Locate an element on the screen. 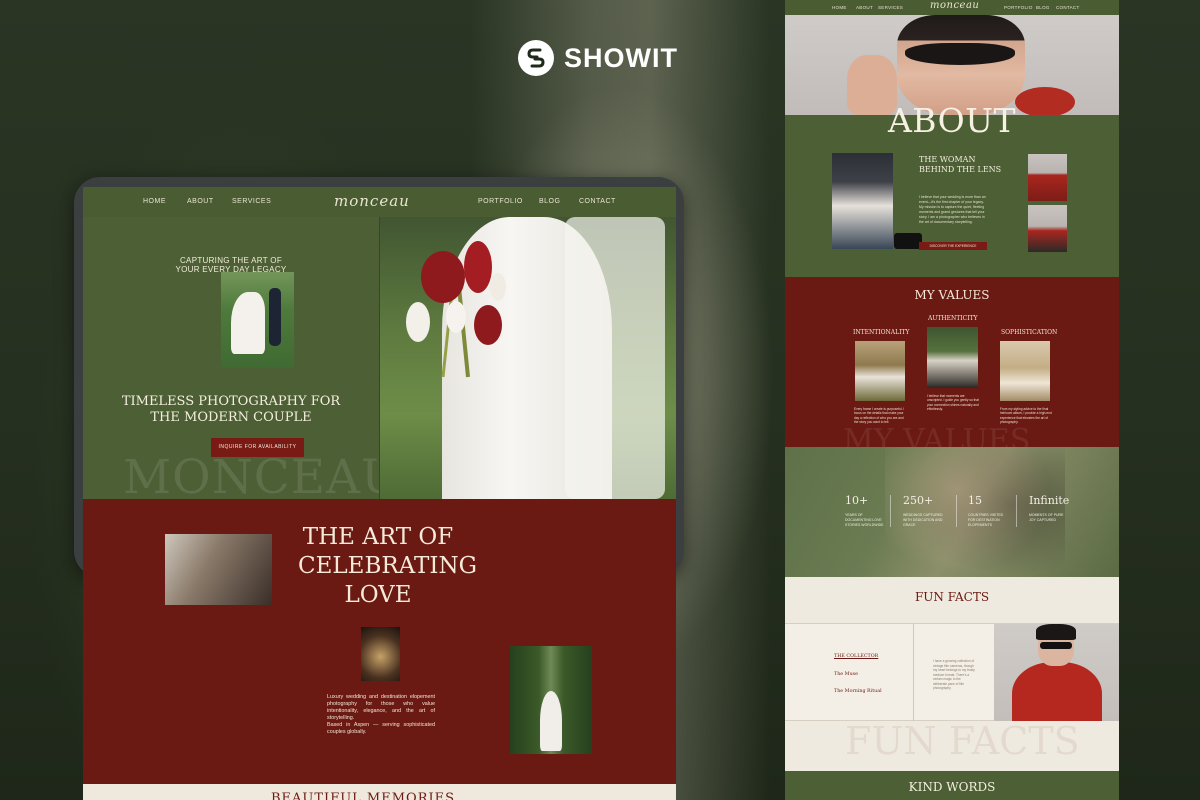 The image size is (1200, 800). about-heading-line2: BEHIND THE LENS is located at coordinates (960, 169).